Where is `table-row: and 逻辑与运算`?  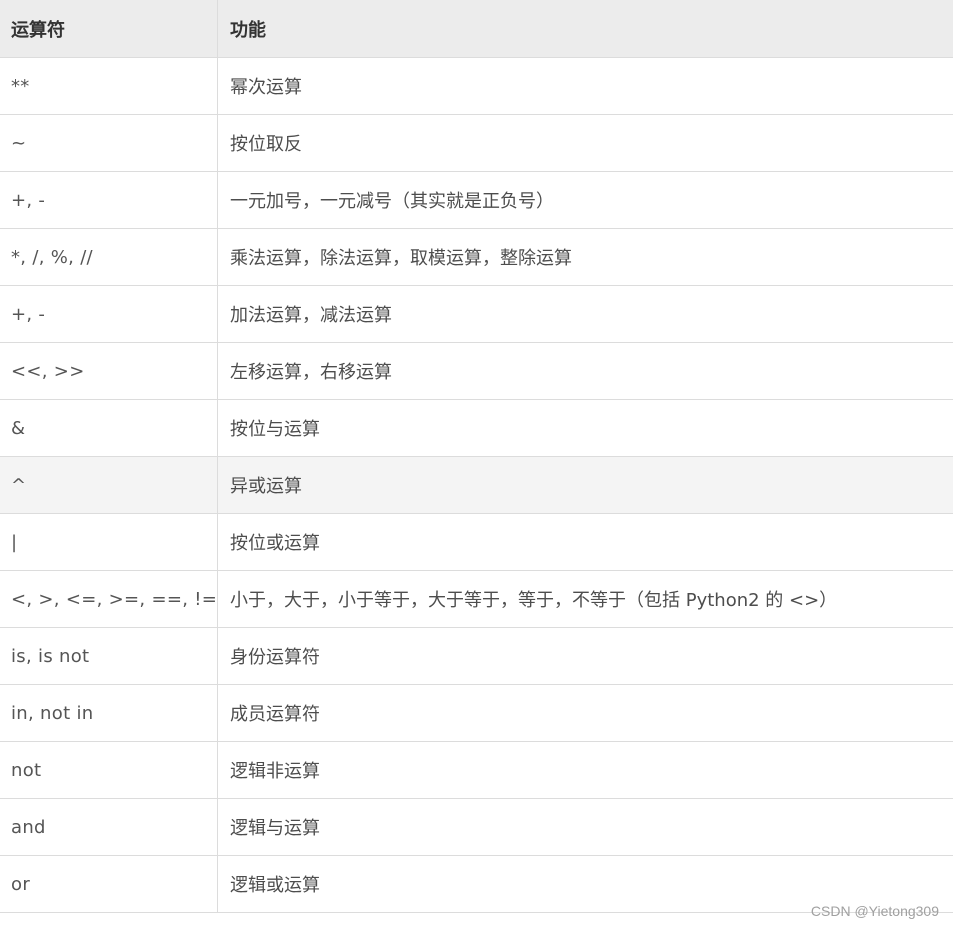
table-row: and 逻辑与运算 is located at coordinates (476, 827).